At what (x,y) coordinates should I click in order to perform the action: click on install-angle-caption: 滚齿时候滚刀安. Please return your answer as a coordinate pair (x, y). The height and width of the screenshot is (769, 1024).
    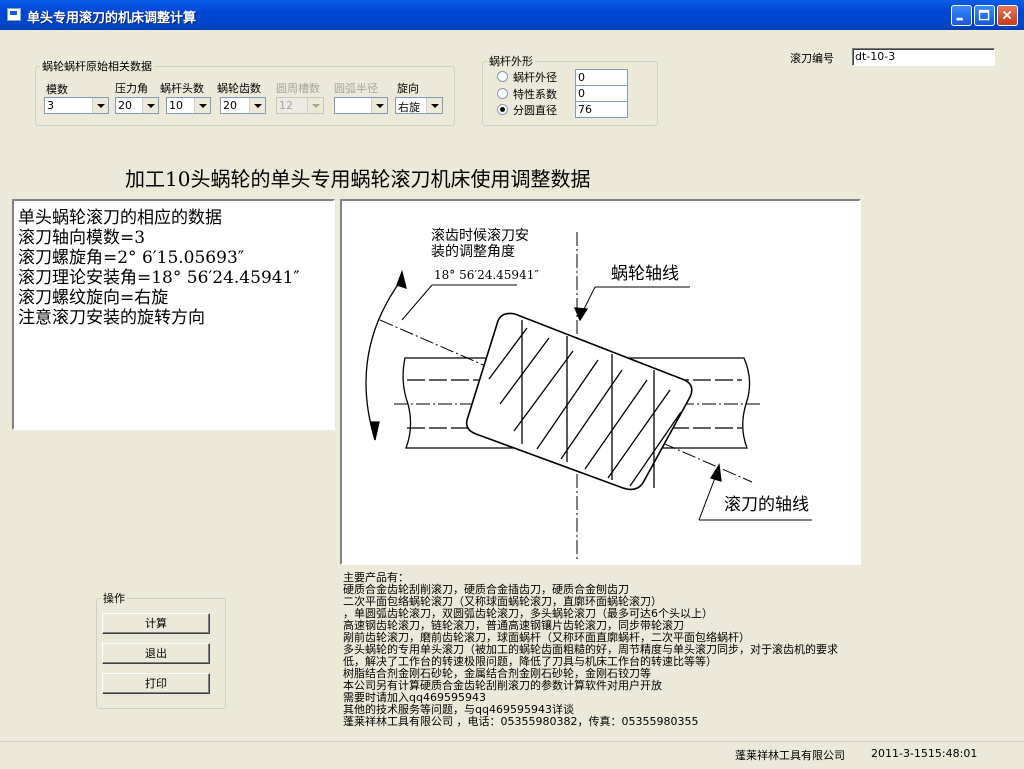
    Looking at the image, I should click on (480, 235).